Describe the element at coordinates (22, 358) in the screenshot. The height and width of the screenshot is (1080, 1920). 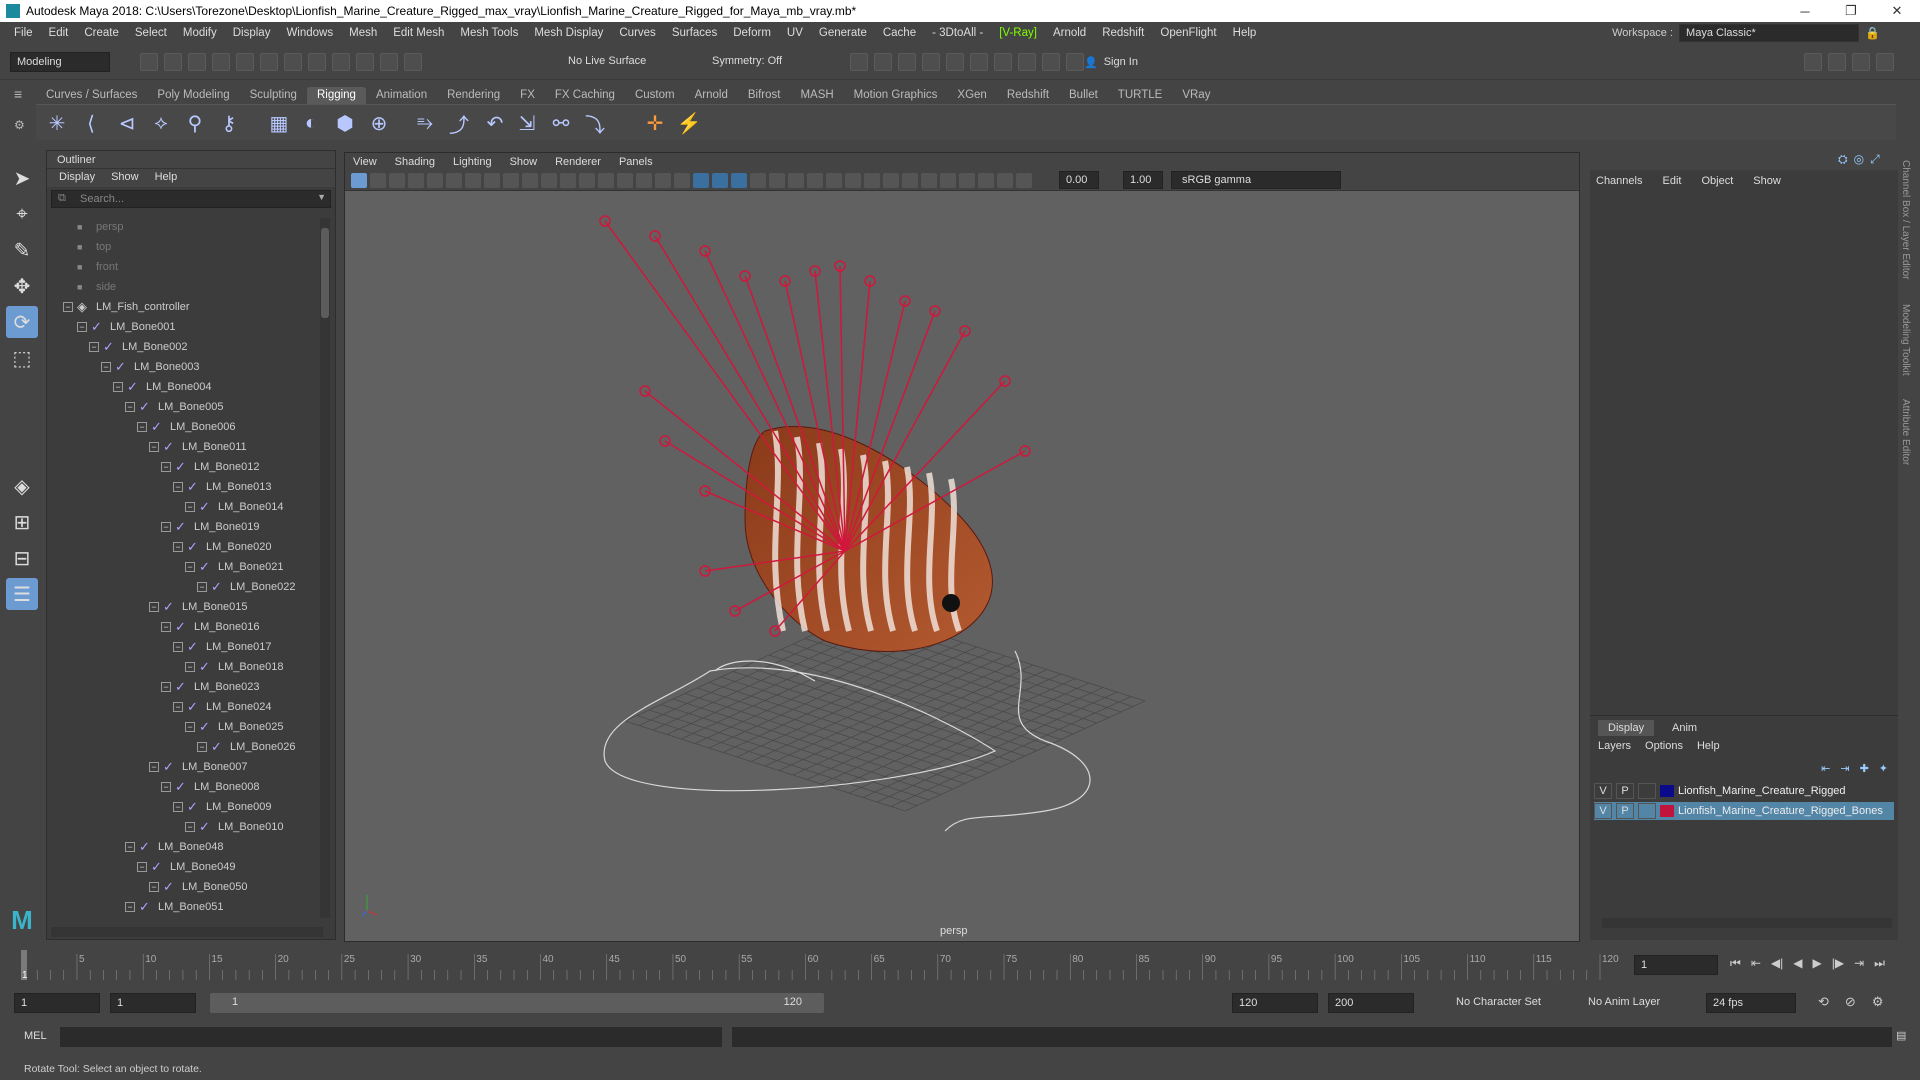
I see `scale-tool-icon: ⬚` at that location.